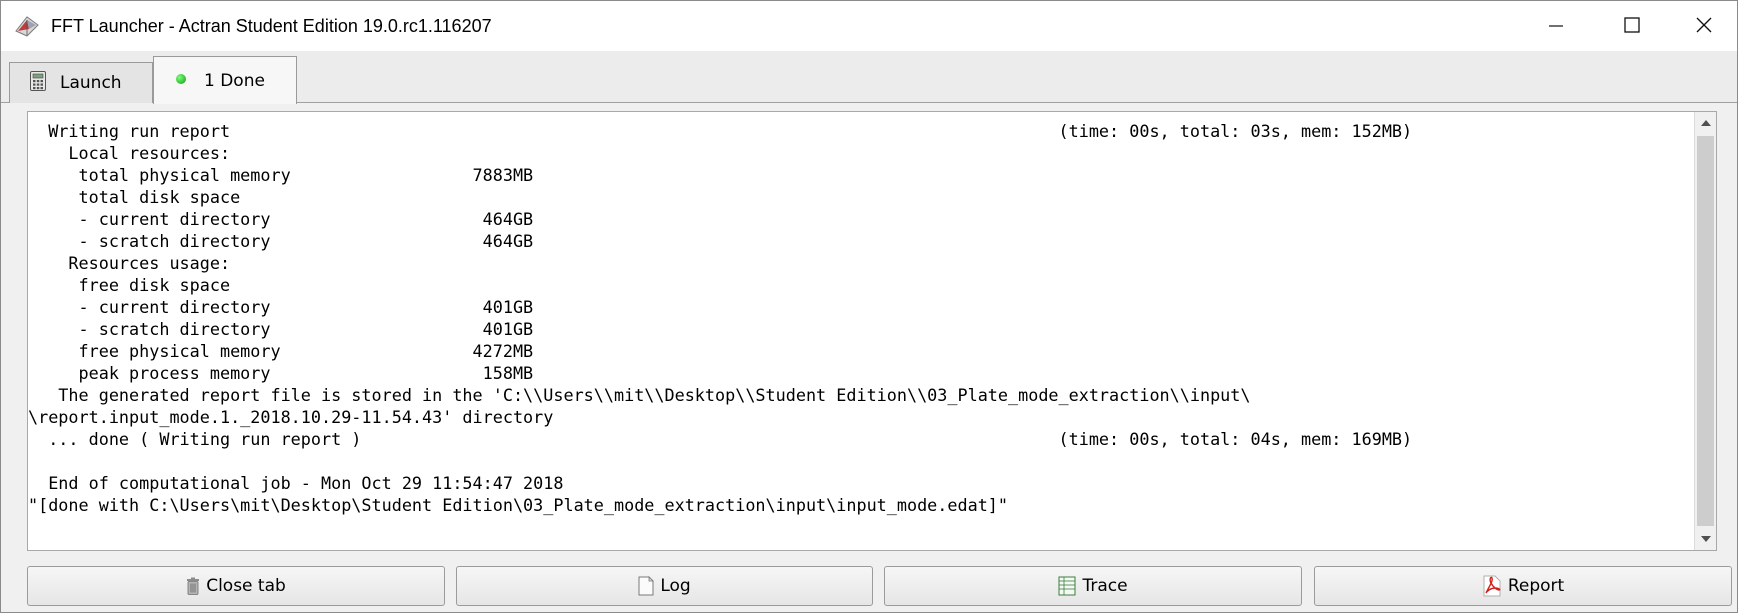 The width and height of the screenshot is (1738, 613). Describe the element at coordinates (281, 175) in the screenshot. I see `log-line: total physical memory 7883MB` at that location.